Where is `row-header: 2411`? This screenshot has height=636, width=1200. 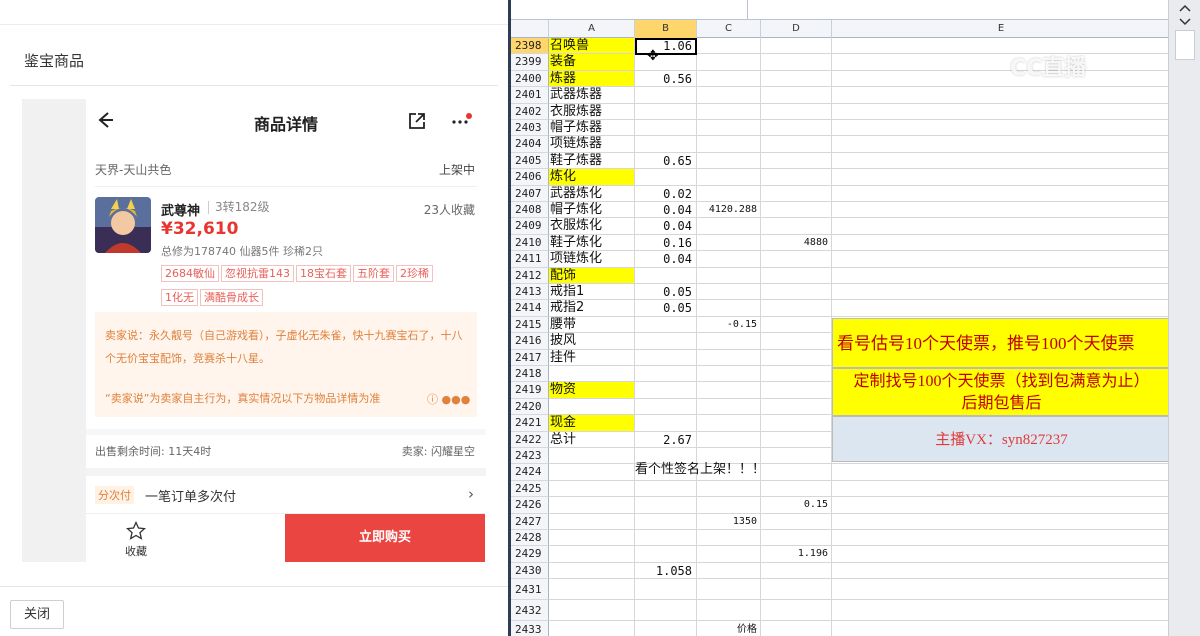
row-header: 2411 is located at coordinates (530, 259).